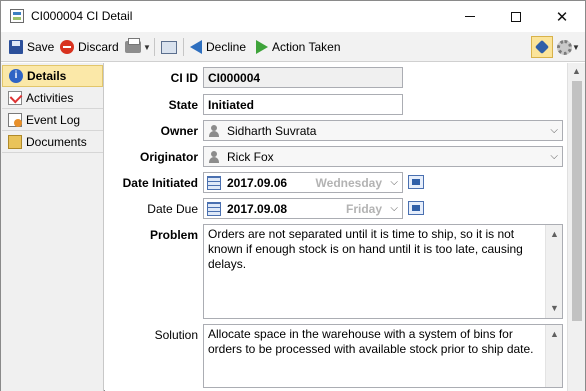 The height and width of the screenshot is (391, 586). I want to click on owner-label: Owner, so click(179, 131).